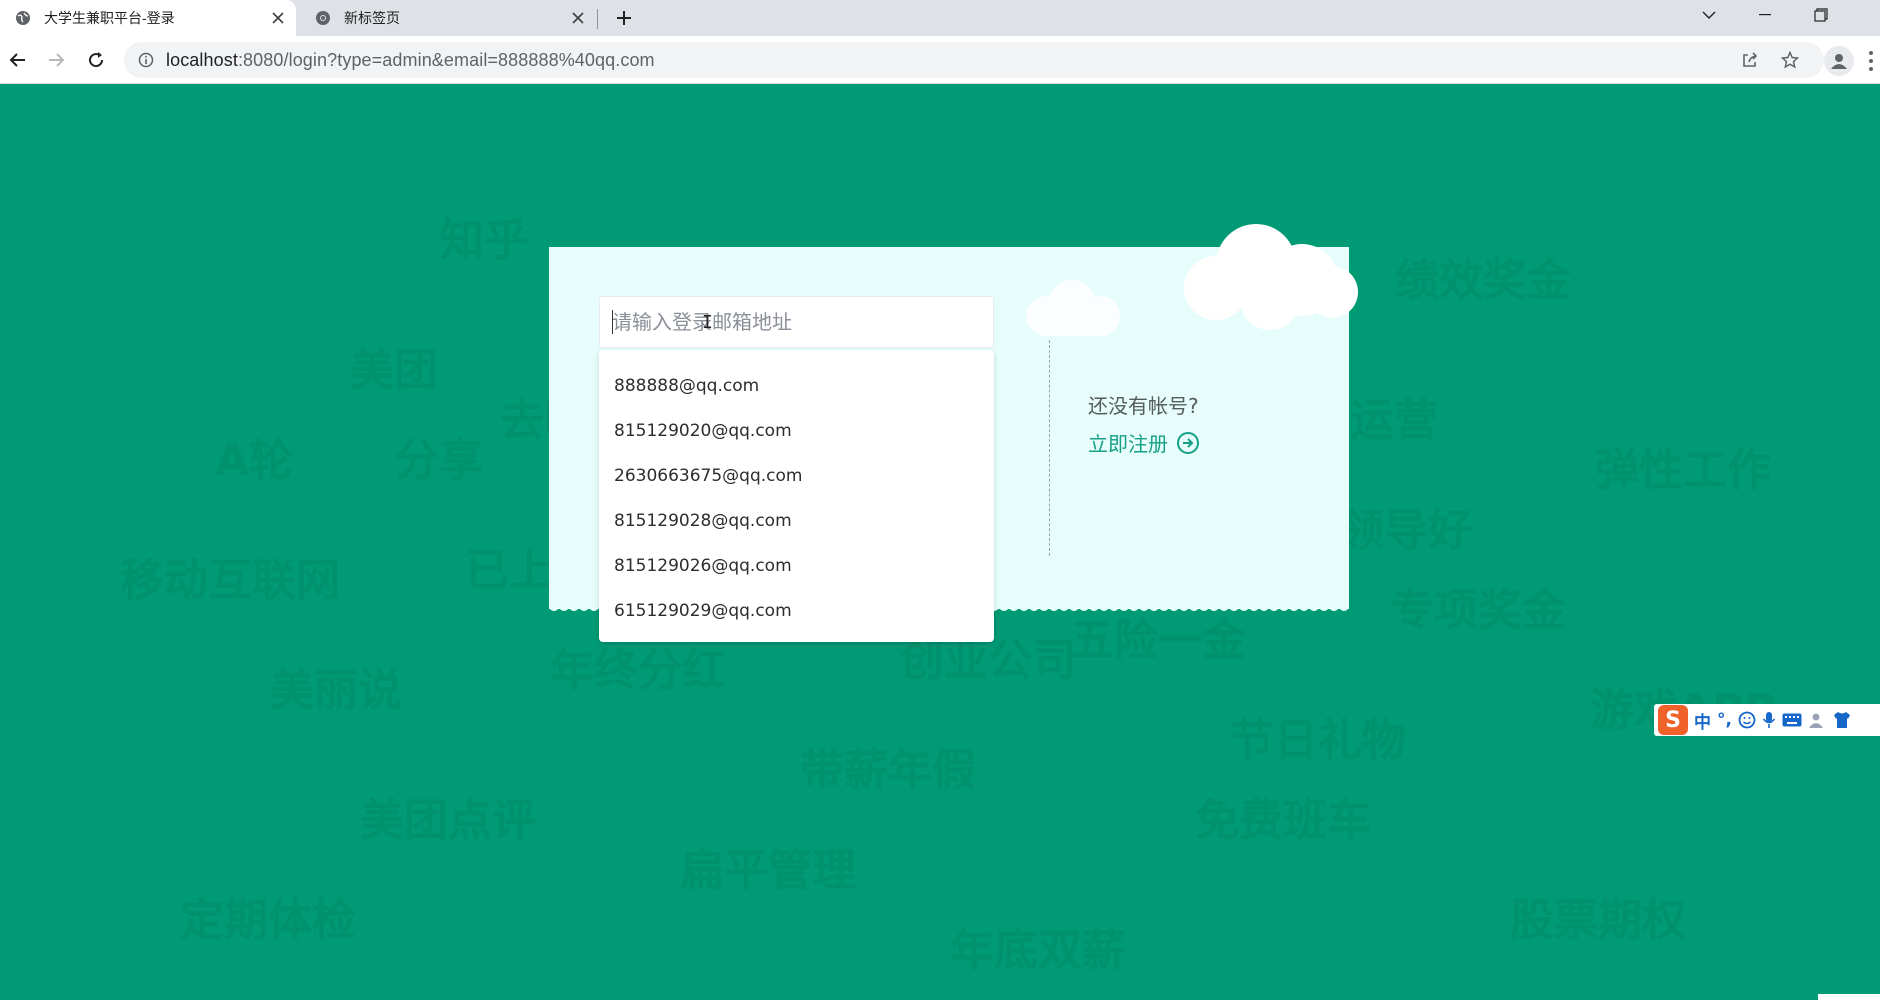 Image resolution: width=1880 pixels, height=1000 pixels. What do you see at coordinates (1747, 720) in the screenshot?
I see `emoji-icon` at bounding box center [1747, 720].